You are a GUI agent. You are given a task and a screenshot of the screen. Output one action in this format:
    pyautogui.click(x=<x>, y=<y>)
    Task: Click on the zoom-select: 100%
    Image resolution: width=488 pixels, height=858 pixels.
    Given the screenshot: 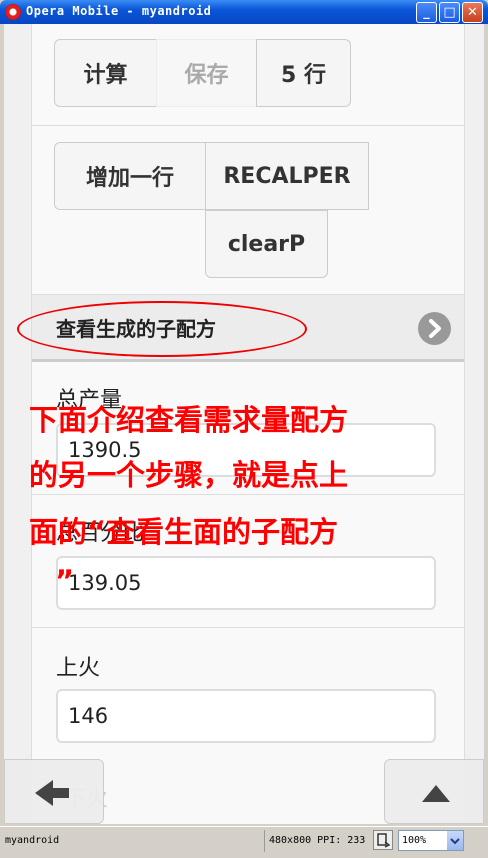 What is the action you would take?
    pyautogui.click(x=431, y=840)
    